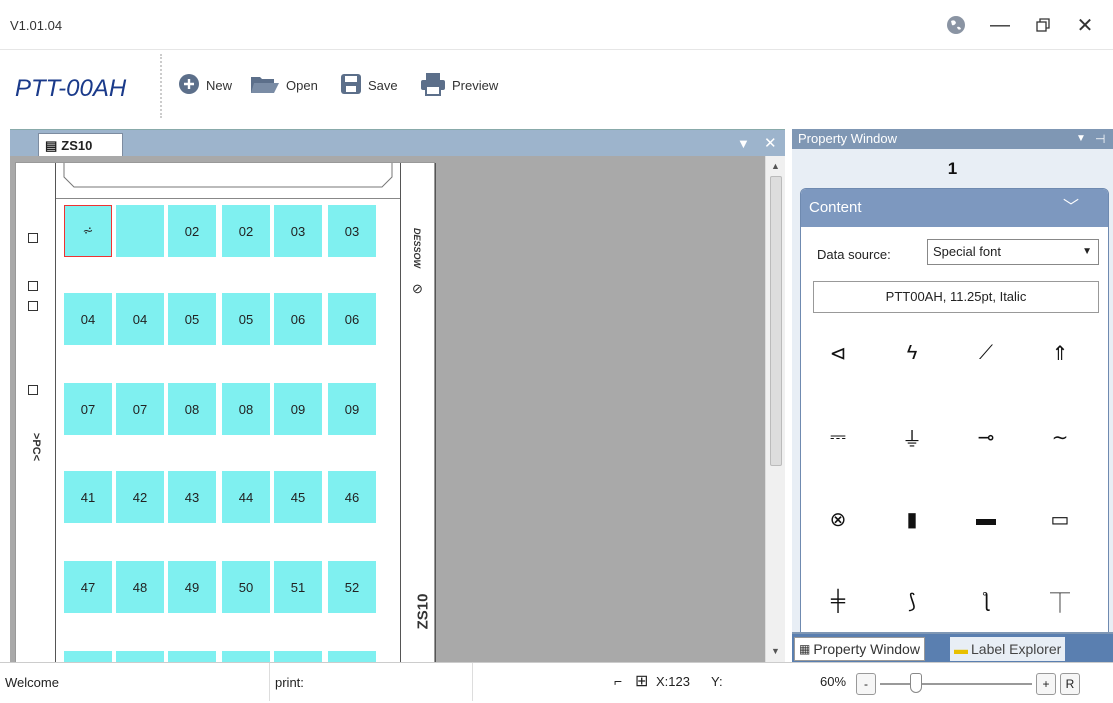  I want to click on toolbar: PTT-00AH New Open Save Preview, so click(556, 86).